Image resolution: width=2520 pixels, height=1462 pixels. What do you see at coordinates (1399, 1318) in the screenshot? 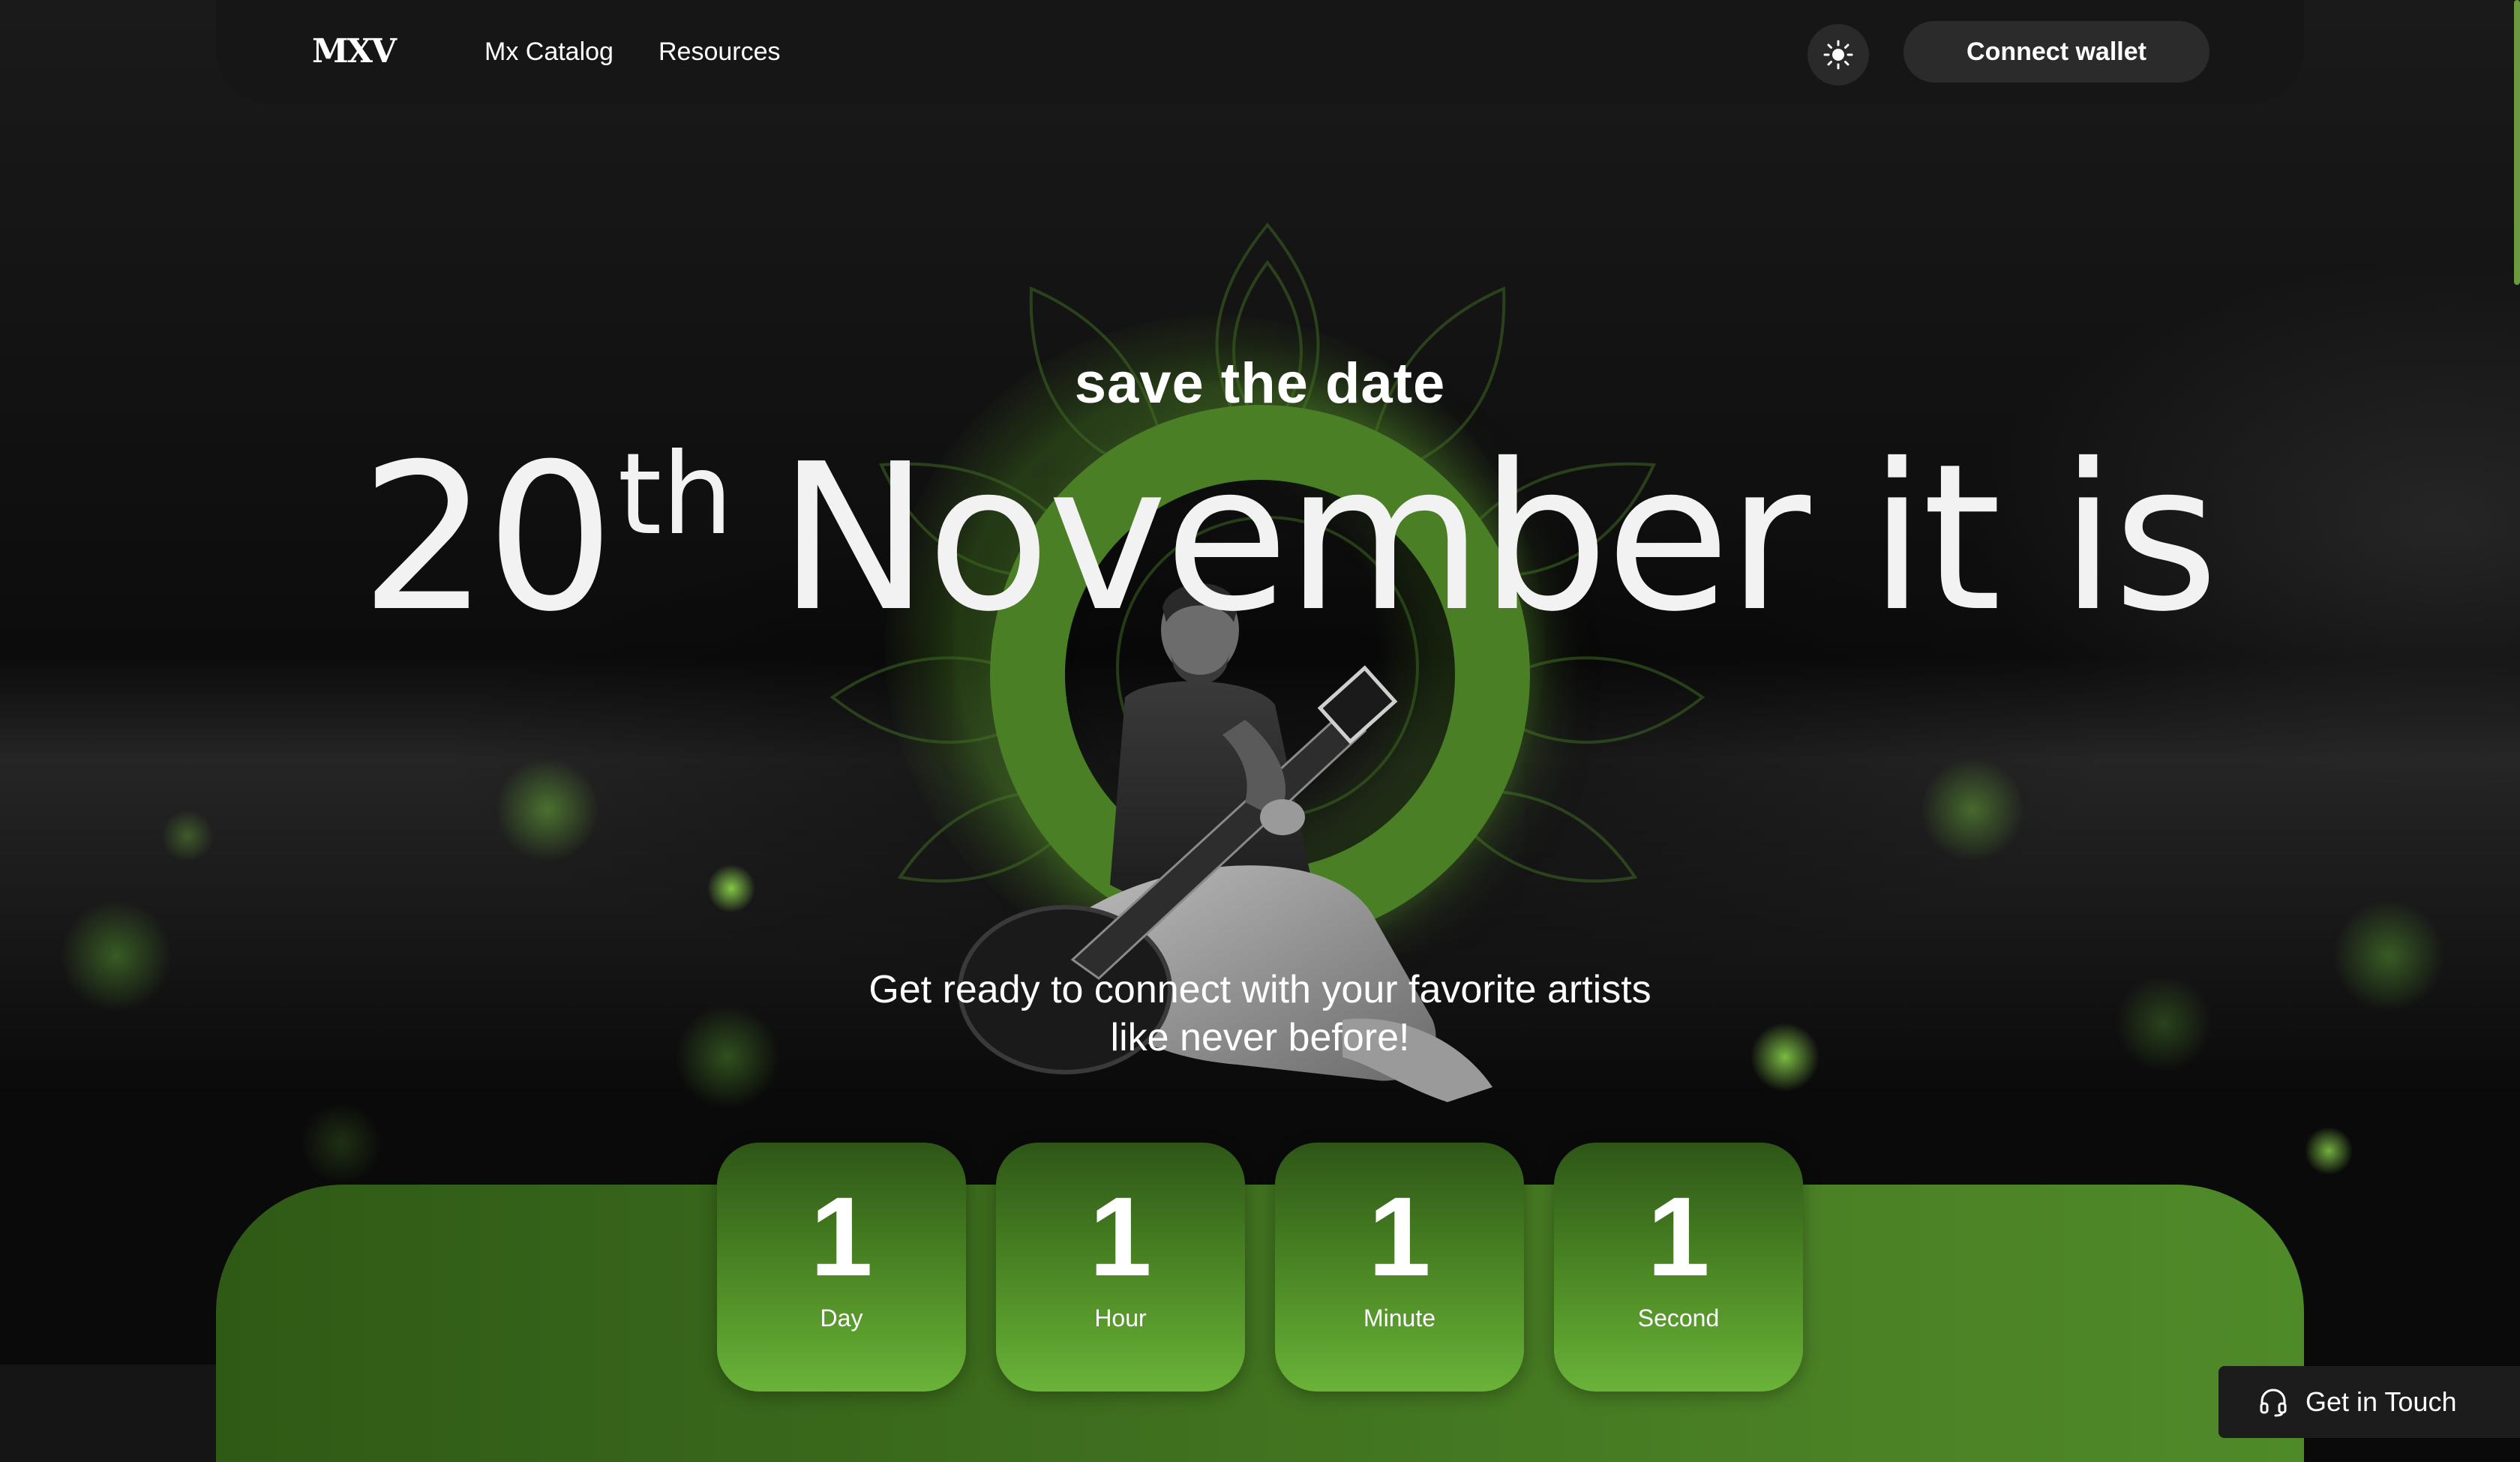
I see `countdown-minute-label: Minute` at bounding box center [1399, 1318].